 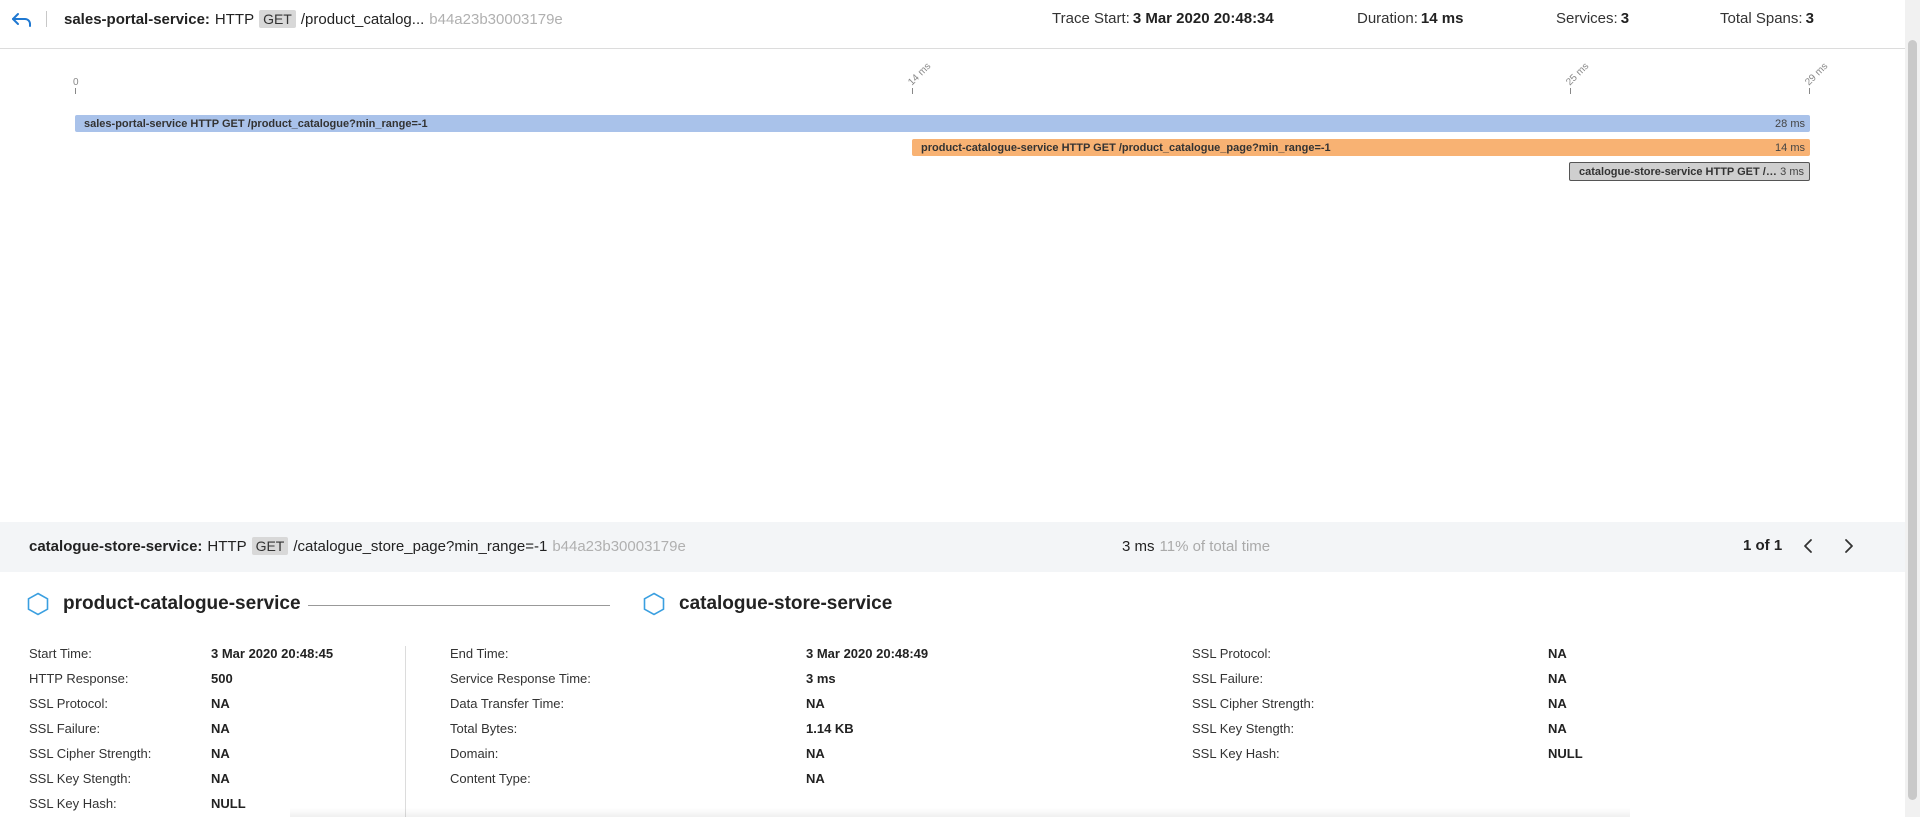 I want to click on prev-span-button, so click(x=1808, y=546).